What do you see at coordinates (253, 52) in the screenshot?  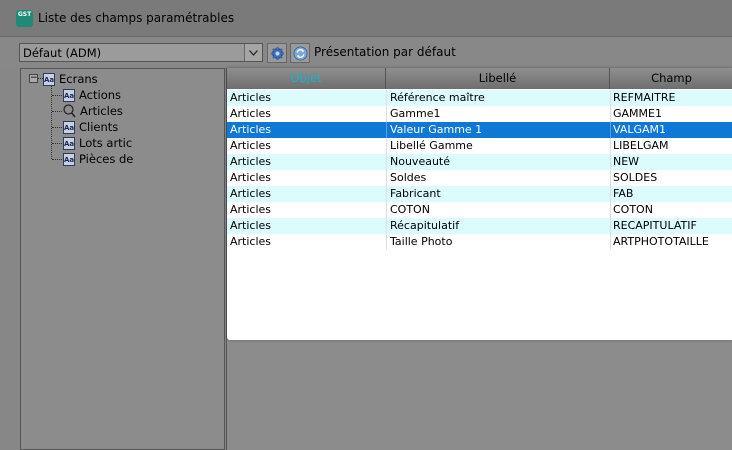 I see `chevron-down-icon` at bounding box center [253, 52].